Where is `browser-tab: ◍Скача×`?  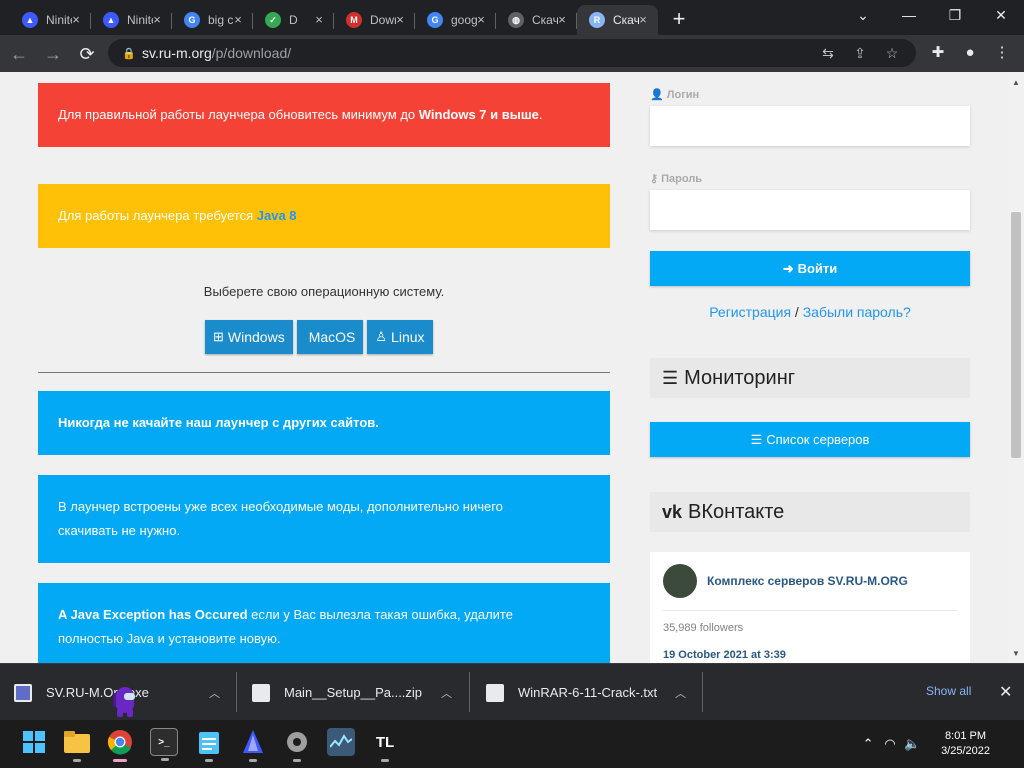 browser-tab: ◍Скача× is located at coordinates (536, 20).